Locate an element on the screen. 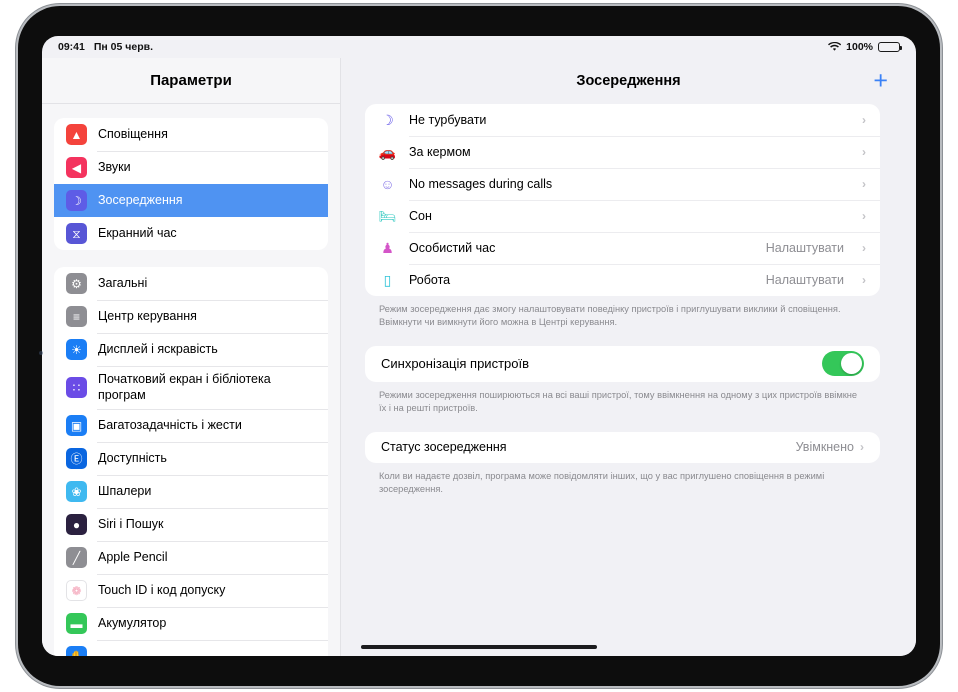 The width and height of the screenshot is (958, 692). sidebar-item-label: Зосередження is located at coordinates (140, 199).